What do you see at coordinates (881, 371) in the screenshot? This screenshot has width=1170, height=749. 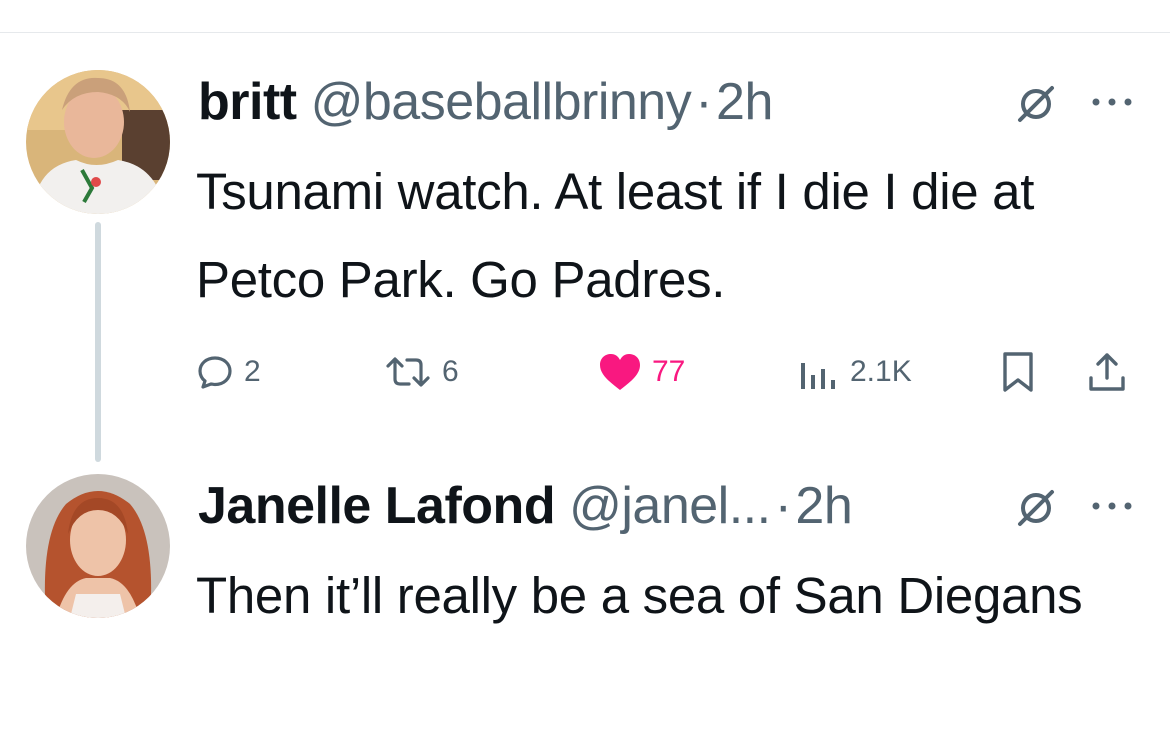 I see `views-count: 2.1K` at bounding box center [881, 371].